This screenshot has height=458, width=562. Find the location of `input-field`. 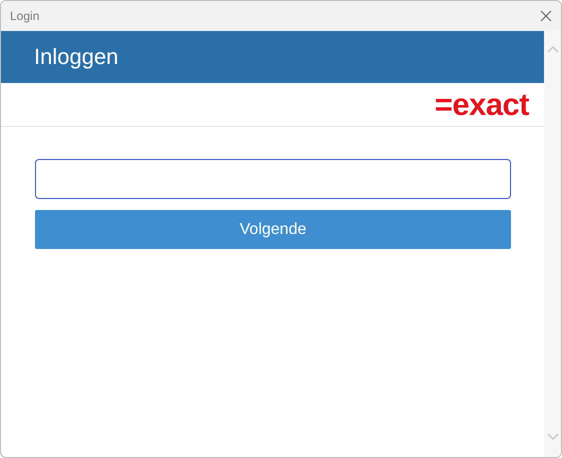

input-field is located at coordinates (273, 179).